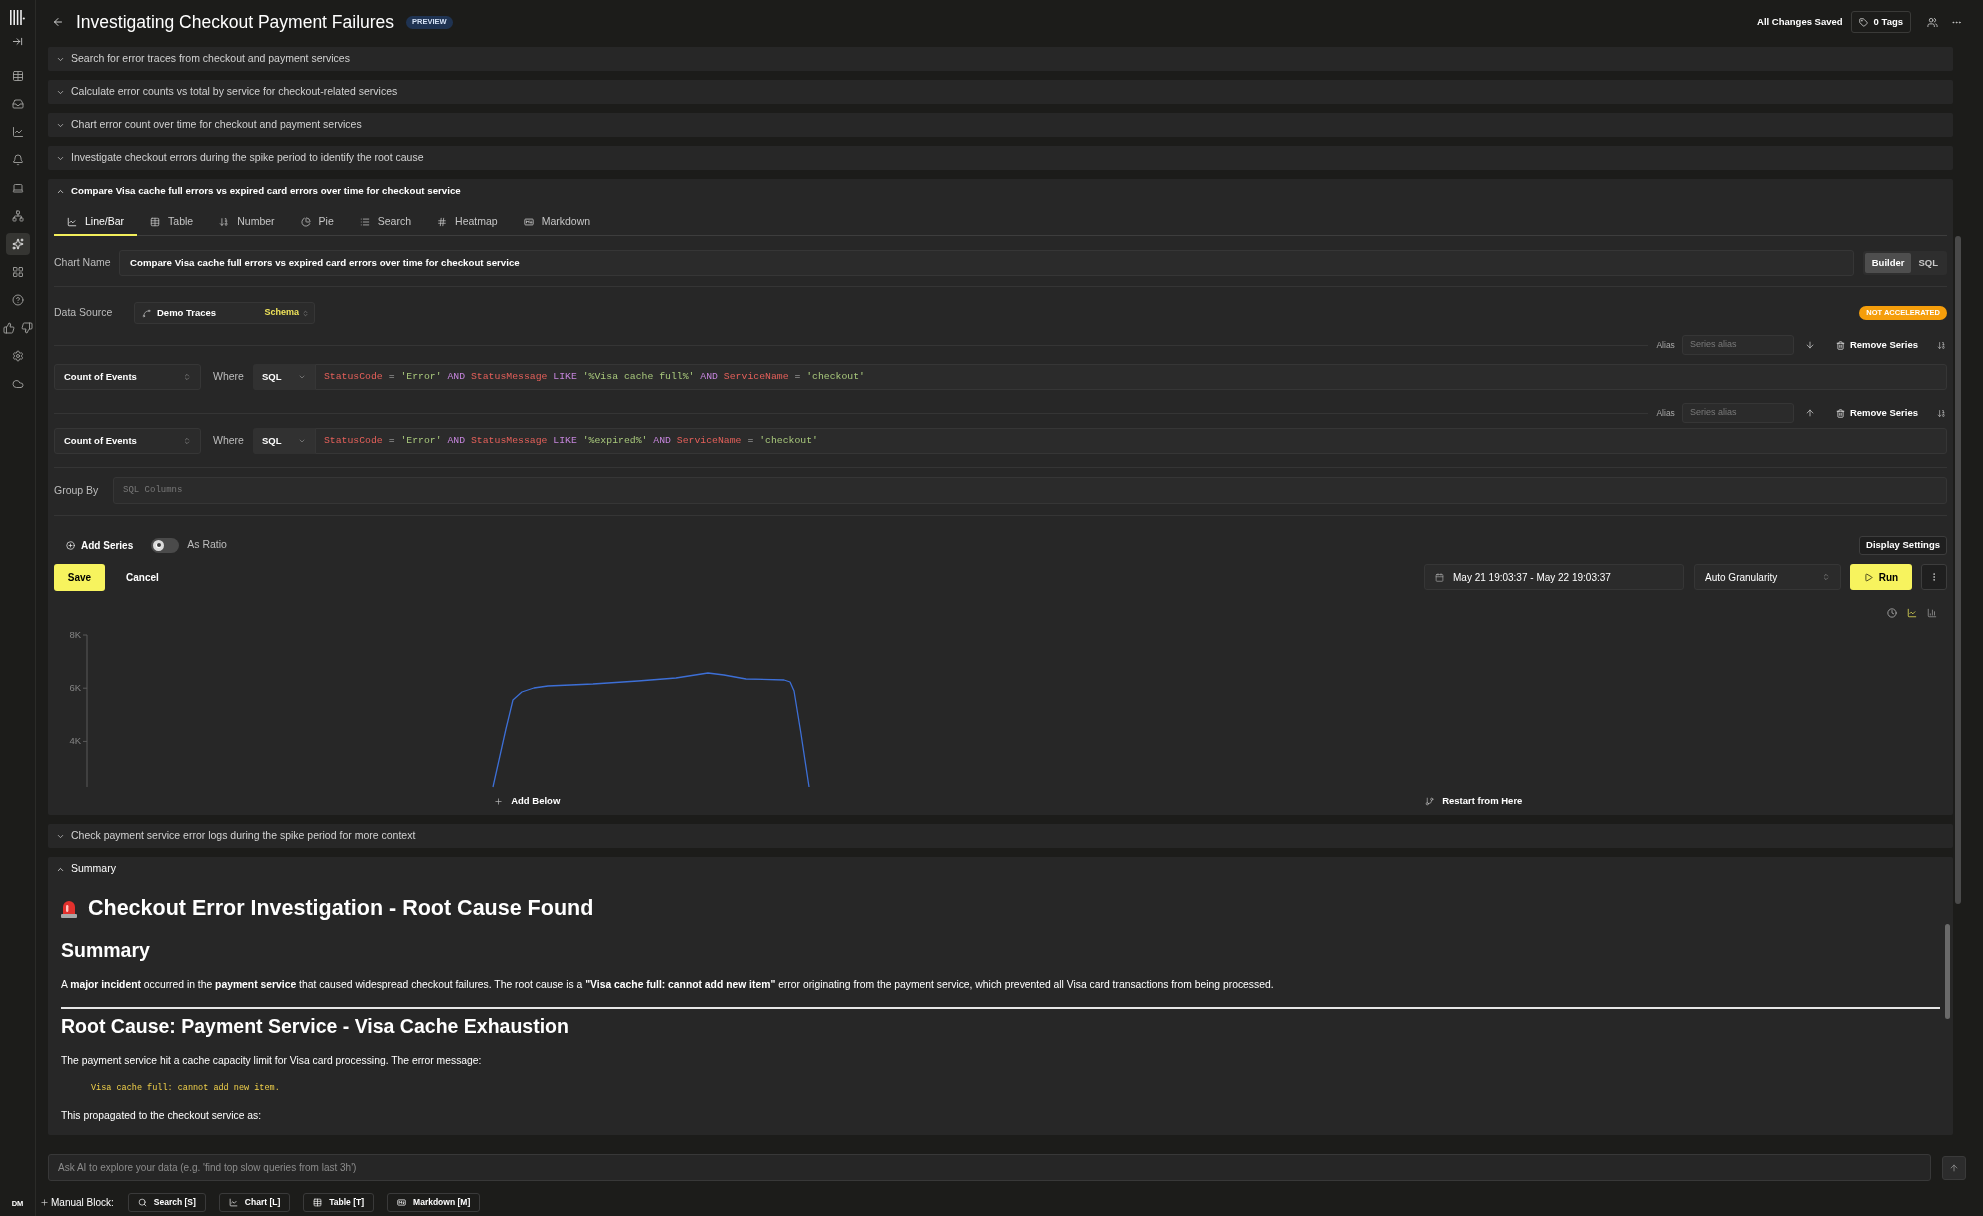  What do you see at coordinates (17, 188) in the screenshot?
I see `laptop-icon` at bounding box center [17, 188].